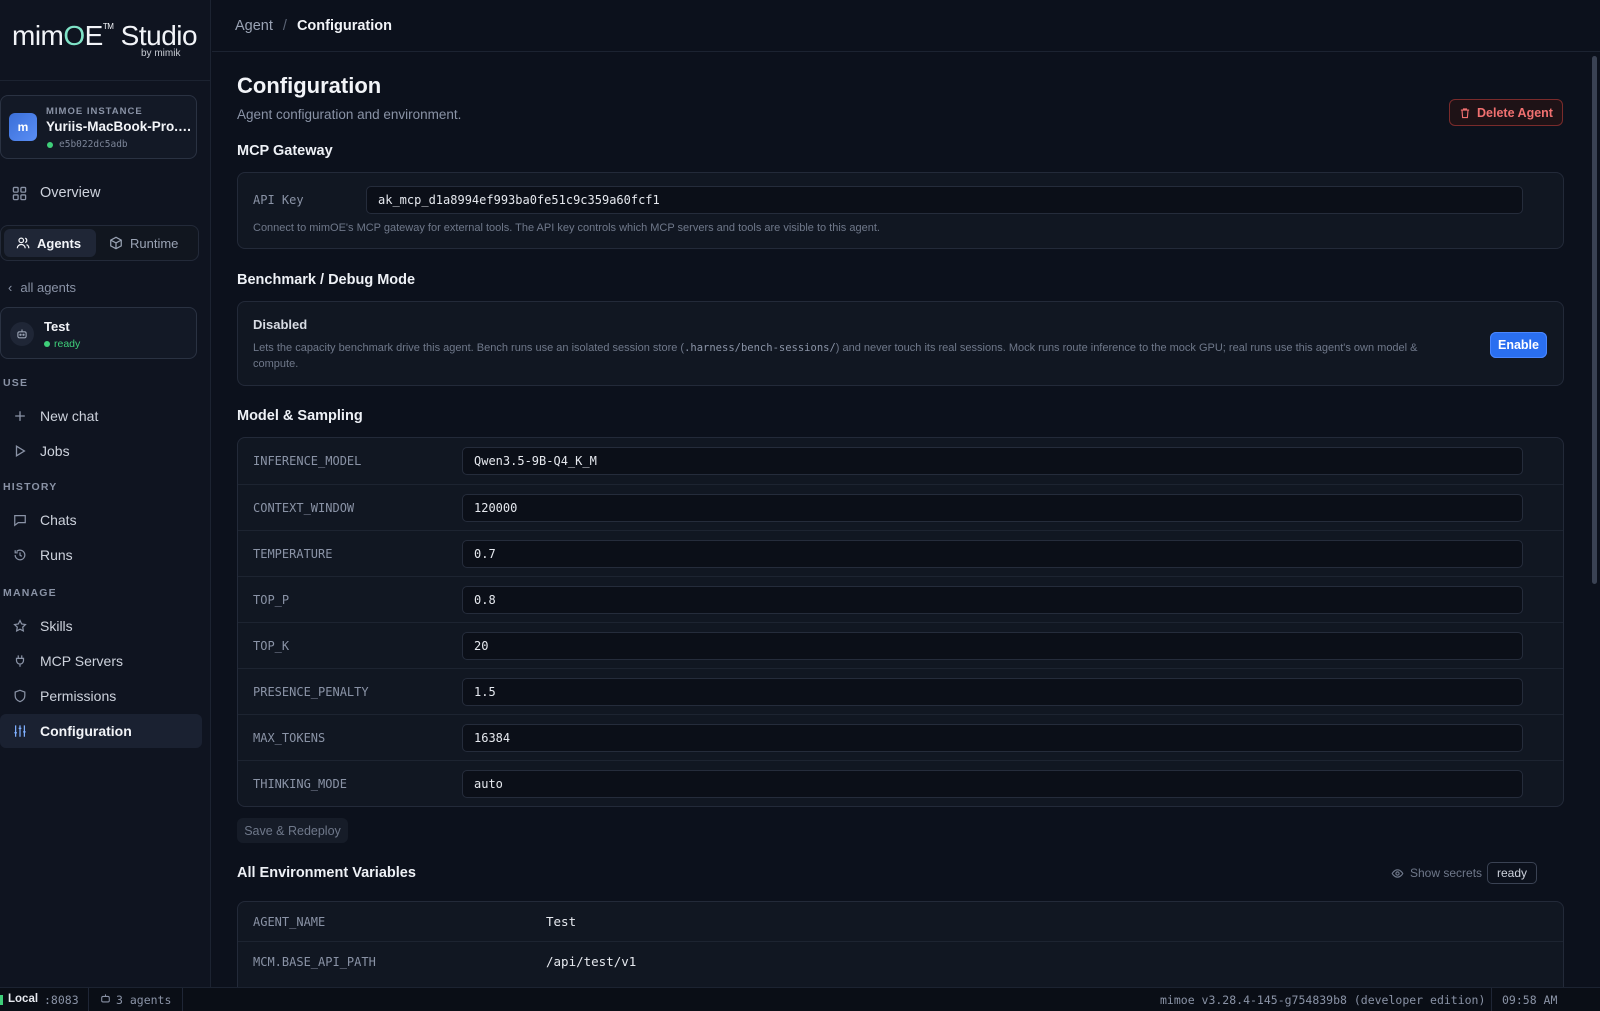  I want to click on api-key-label: API Key, so click(278, 200).